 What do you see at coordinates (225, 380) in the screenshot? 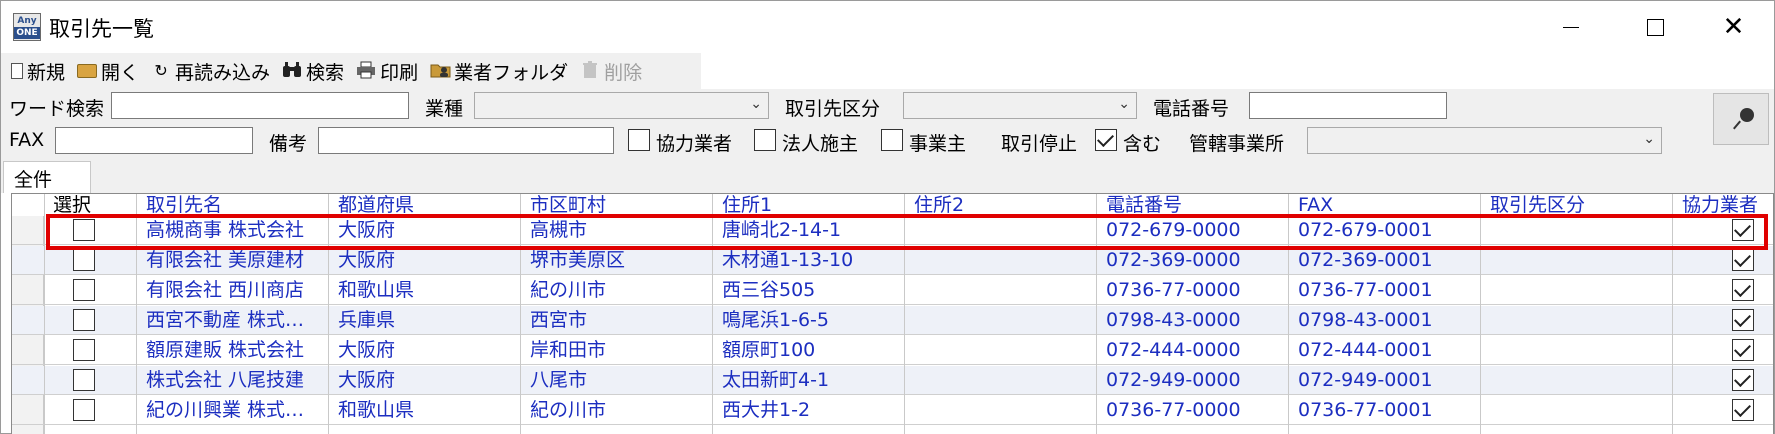
I see `cell-name: 株式会社 八尾技建` at bounding box center [225, 380].